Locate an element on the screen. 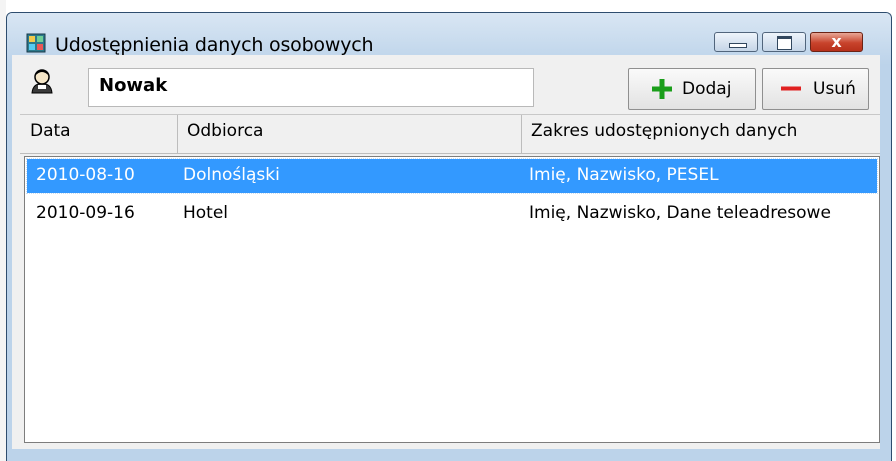 Image resolution: width=896 pixels, height=461 pixels. maximize-icon is located at coordinates (784, 43).